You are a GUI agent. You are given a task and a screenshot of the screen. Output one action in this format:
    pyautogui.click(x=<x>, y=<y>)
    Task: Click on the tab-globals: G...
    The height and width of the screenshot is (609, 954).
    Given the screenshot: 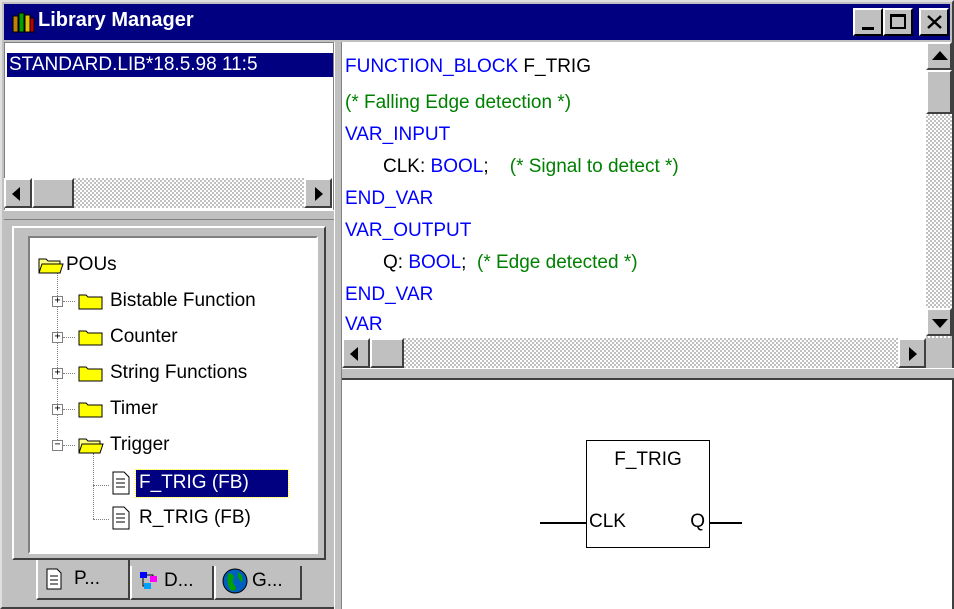 What is the action you would take?
    pyautogui.click(x=258, y=583)
    